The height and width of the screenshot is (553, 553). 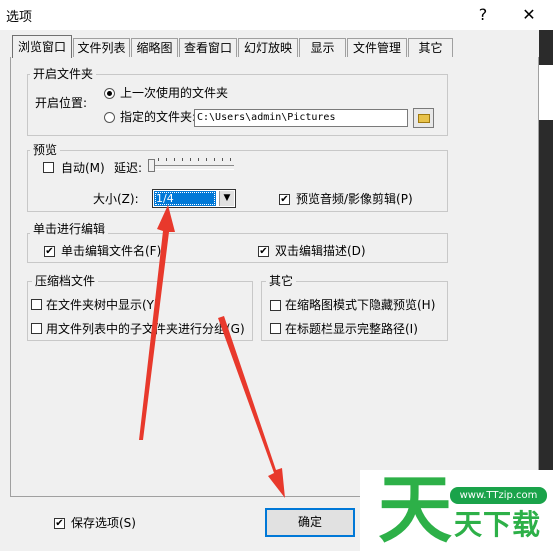 What do you see at coordinates (498, 524) in the screenshot?
I see `watermark-text: 天下载` at bounding box center [498, 524].